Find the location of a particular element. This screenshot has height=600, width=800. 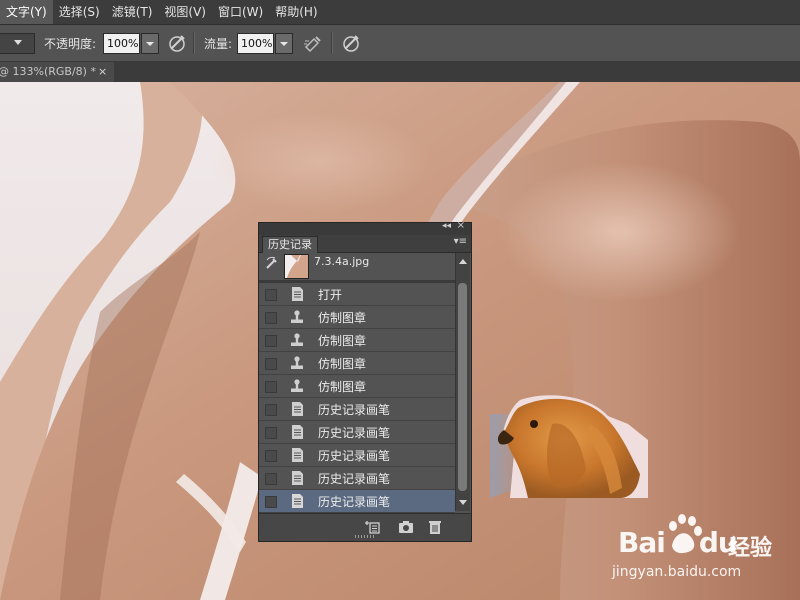

airbrush-icon is located at coordinates (313, 43).